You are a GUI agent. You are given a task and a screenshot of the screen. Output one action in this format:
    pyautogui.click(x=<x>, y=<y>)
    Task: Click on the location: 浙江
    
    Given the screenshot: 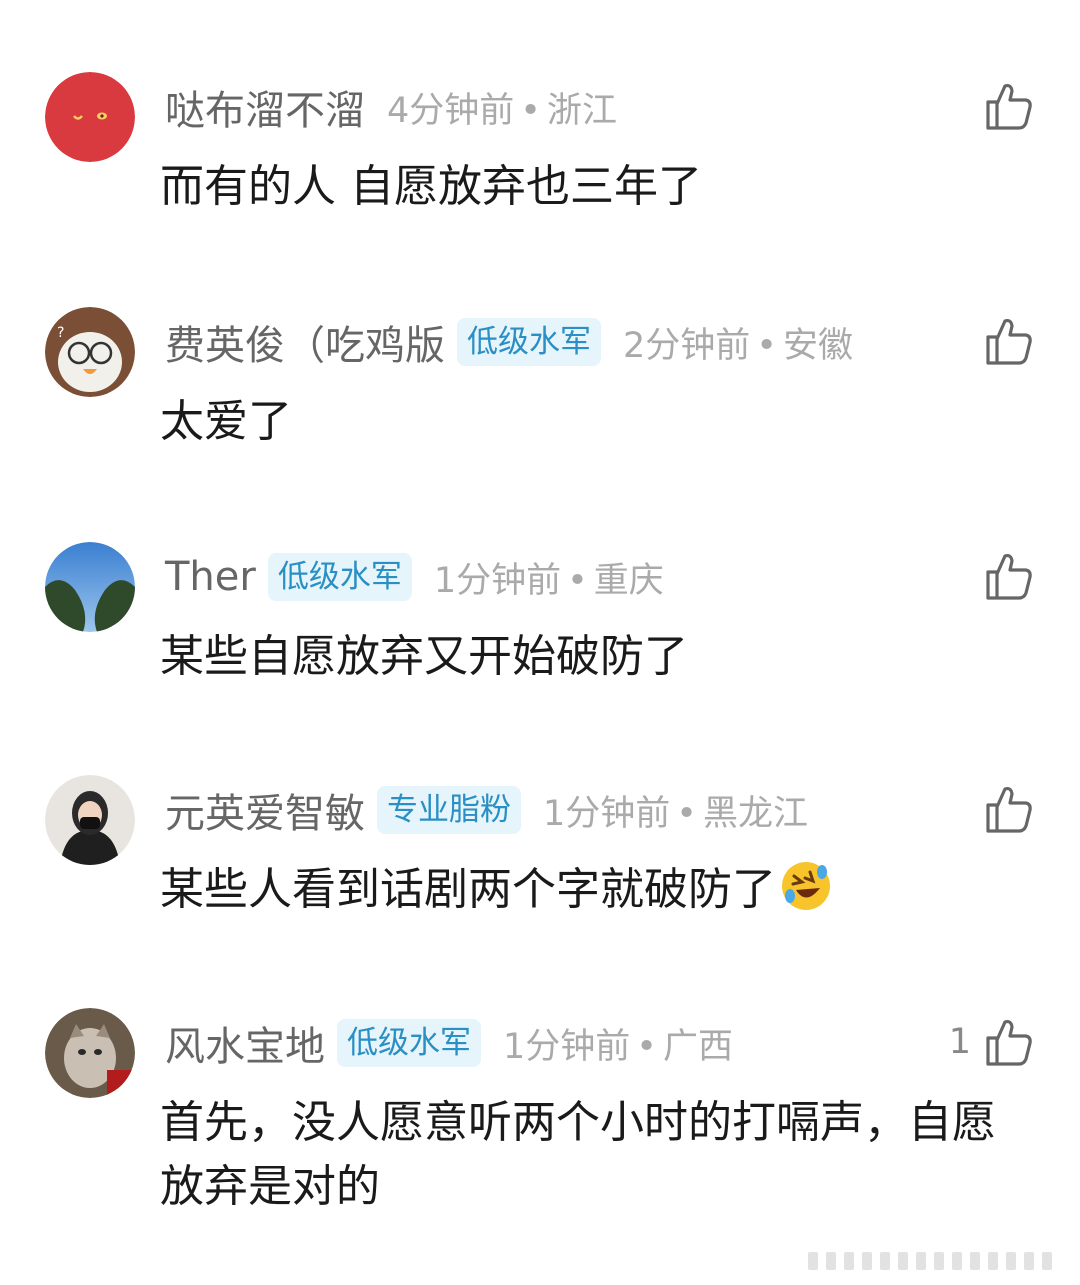 What is the action you would take?
    pyautogui.click(x=581, y=110)
    